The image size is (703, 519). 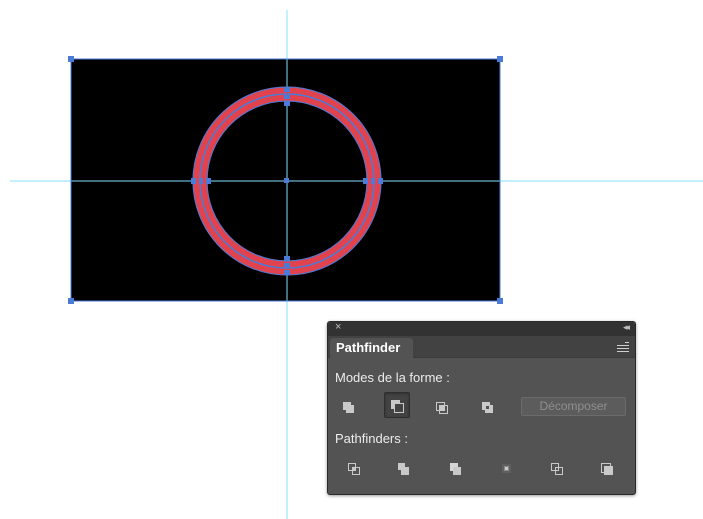 What do you see at coordinates (287, 89) in the screenshot?
I see `anchor-top` at bounding box center [287, 89].